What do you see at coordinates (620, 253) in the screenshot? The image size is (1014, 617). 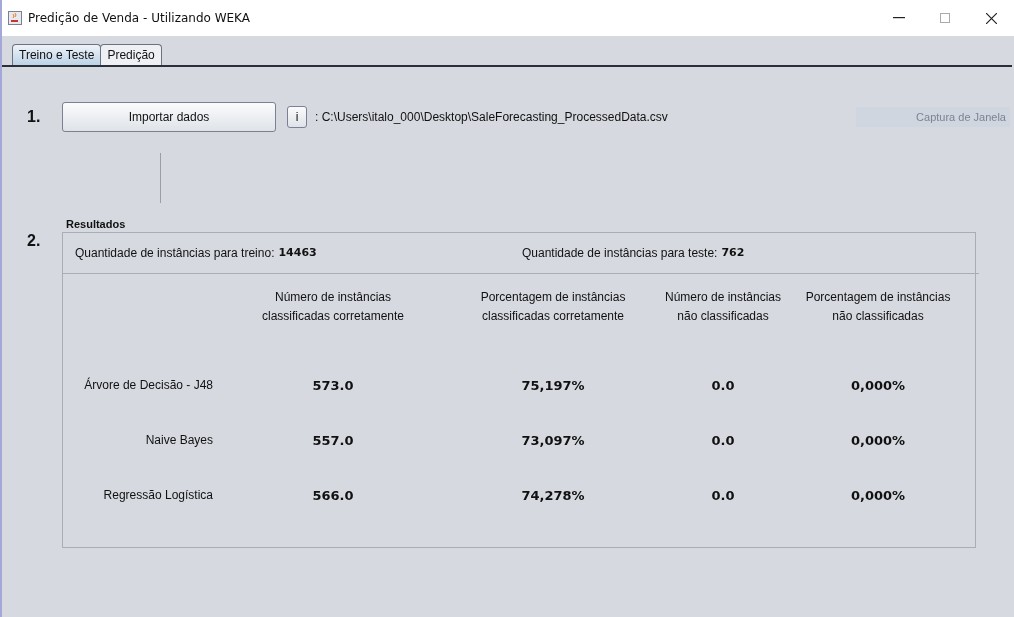 I see `label: Quantidade de instâncias para teste:` at bounding box center [620, 253].